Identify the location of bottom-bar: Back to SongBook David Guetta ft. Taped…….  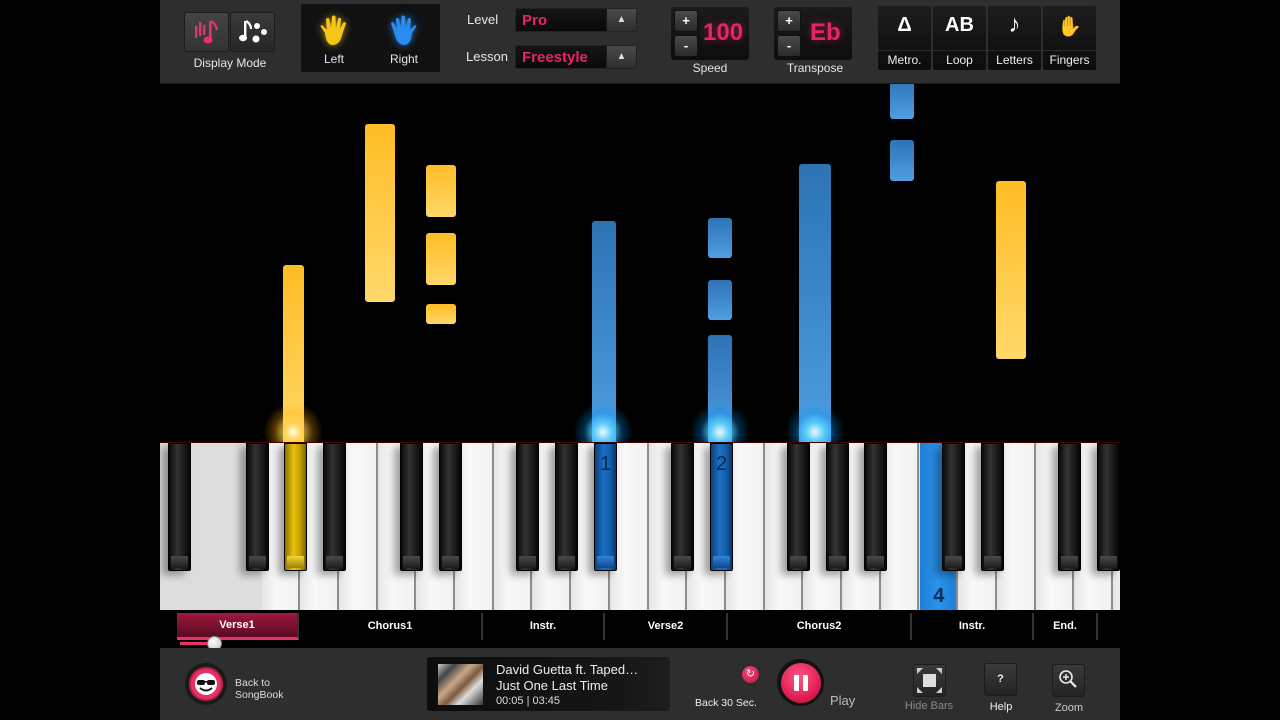
(640, 684).